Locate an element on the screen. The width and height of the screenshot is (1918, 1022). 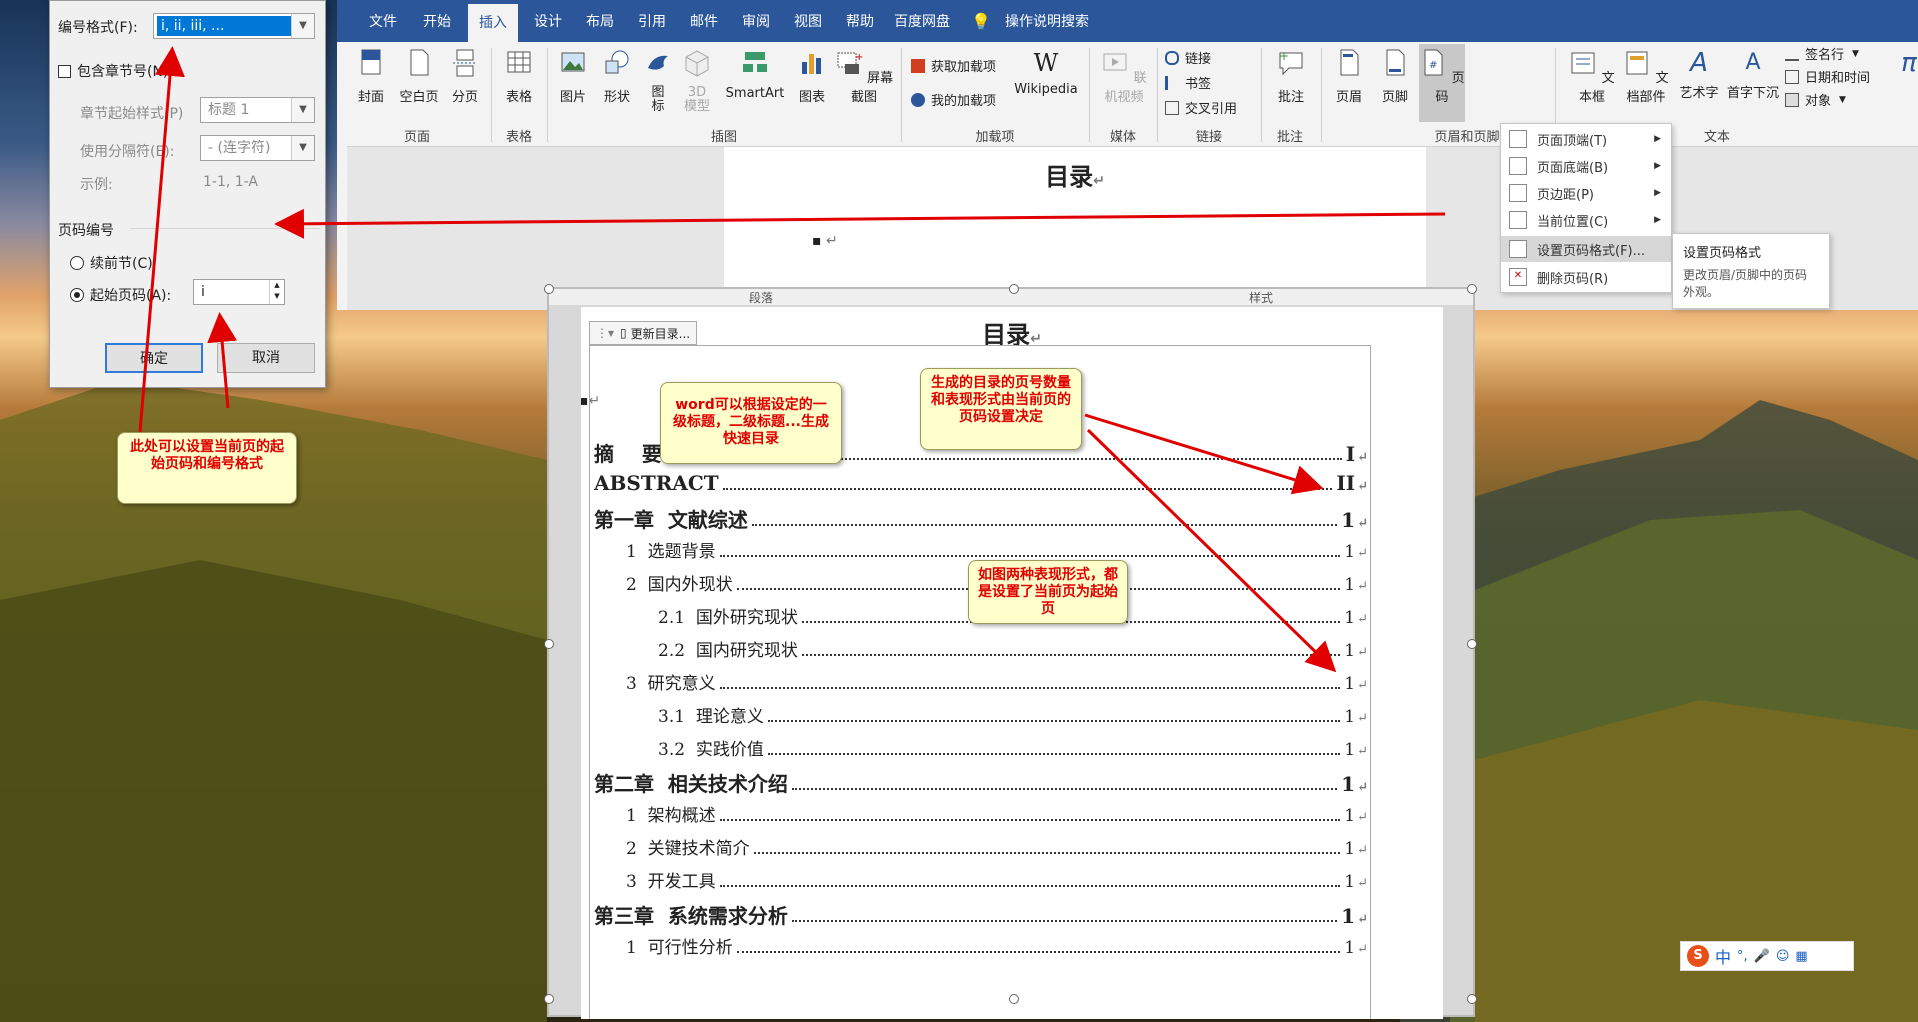
tab-baidu: 百度网盘 is located at coordinates (922, 21).